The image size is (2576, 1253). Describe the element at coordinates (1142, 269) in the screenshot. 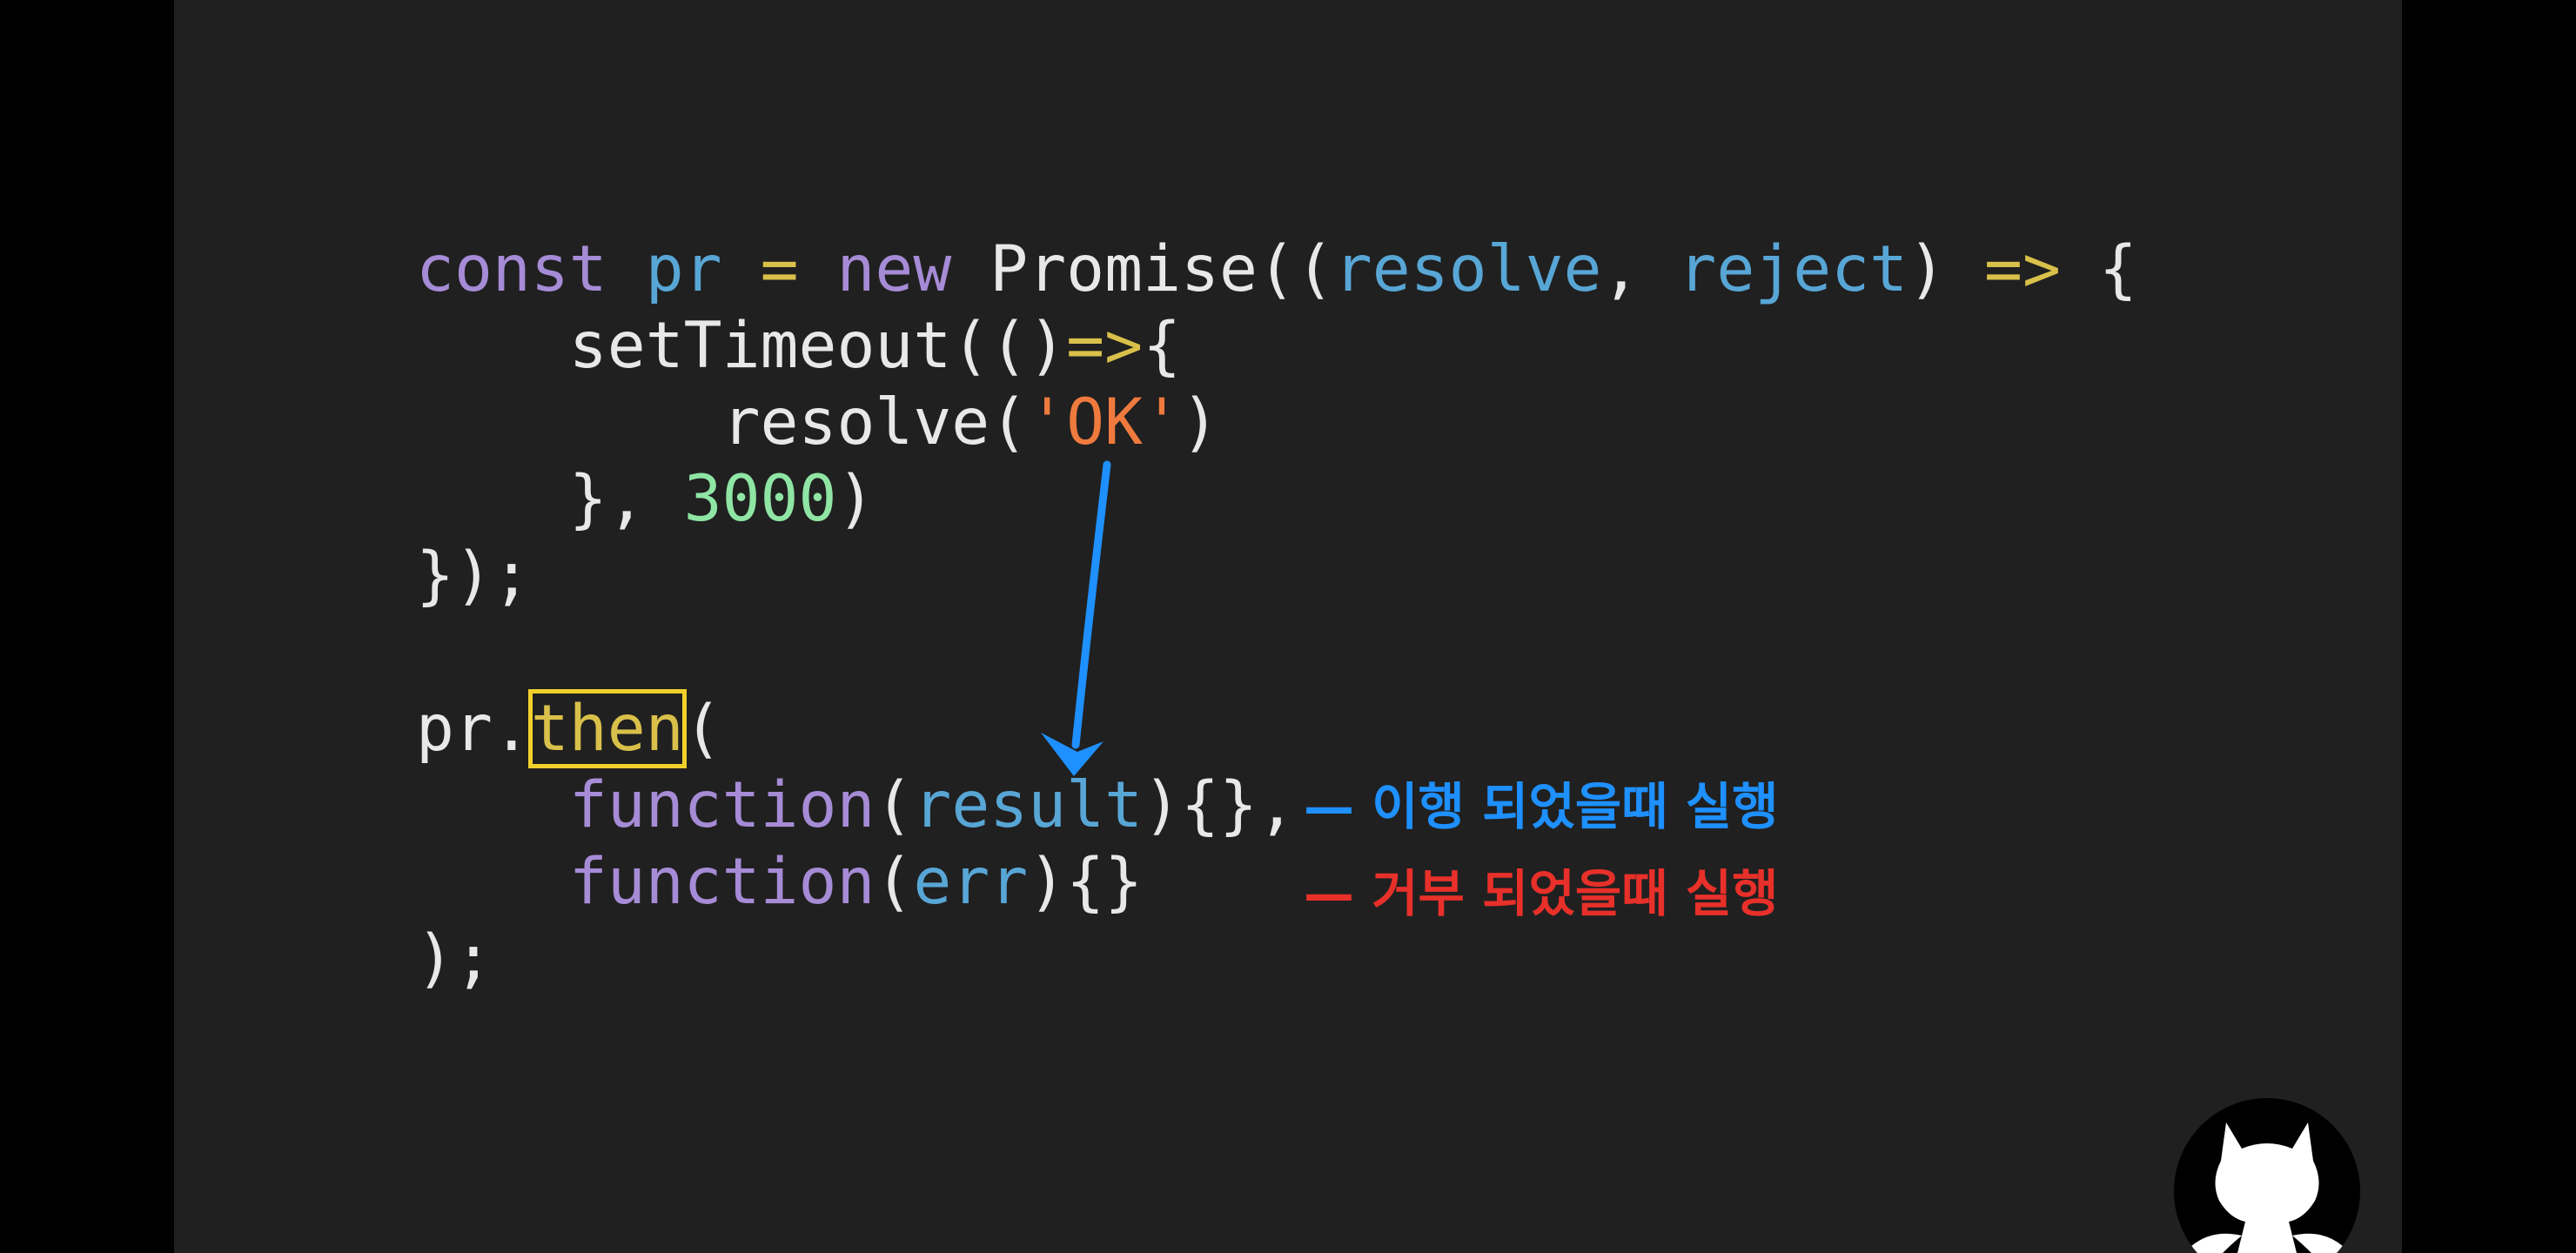

I see `code-token: Promise((` at that location.